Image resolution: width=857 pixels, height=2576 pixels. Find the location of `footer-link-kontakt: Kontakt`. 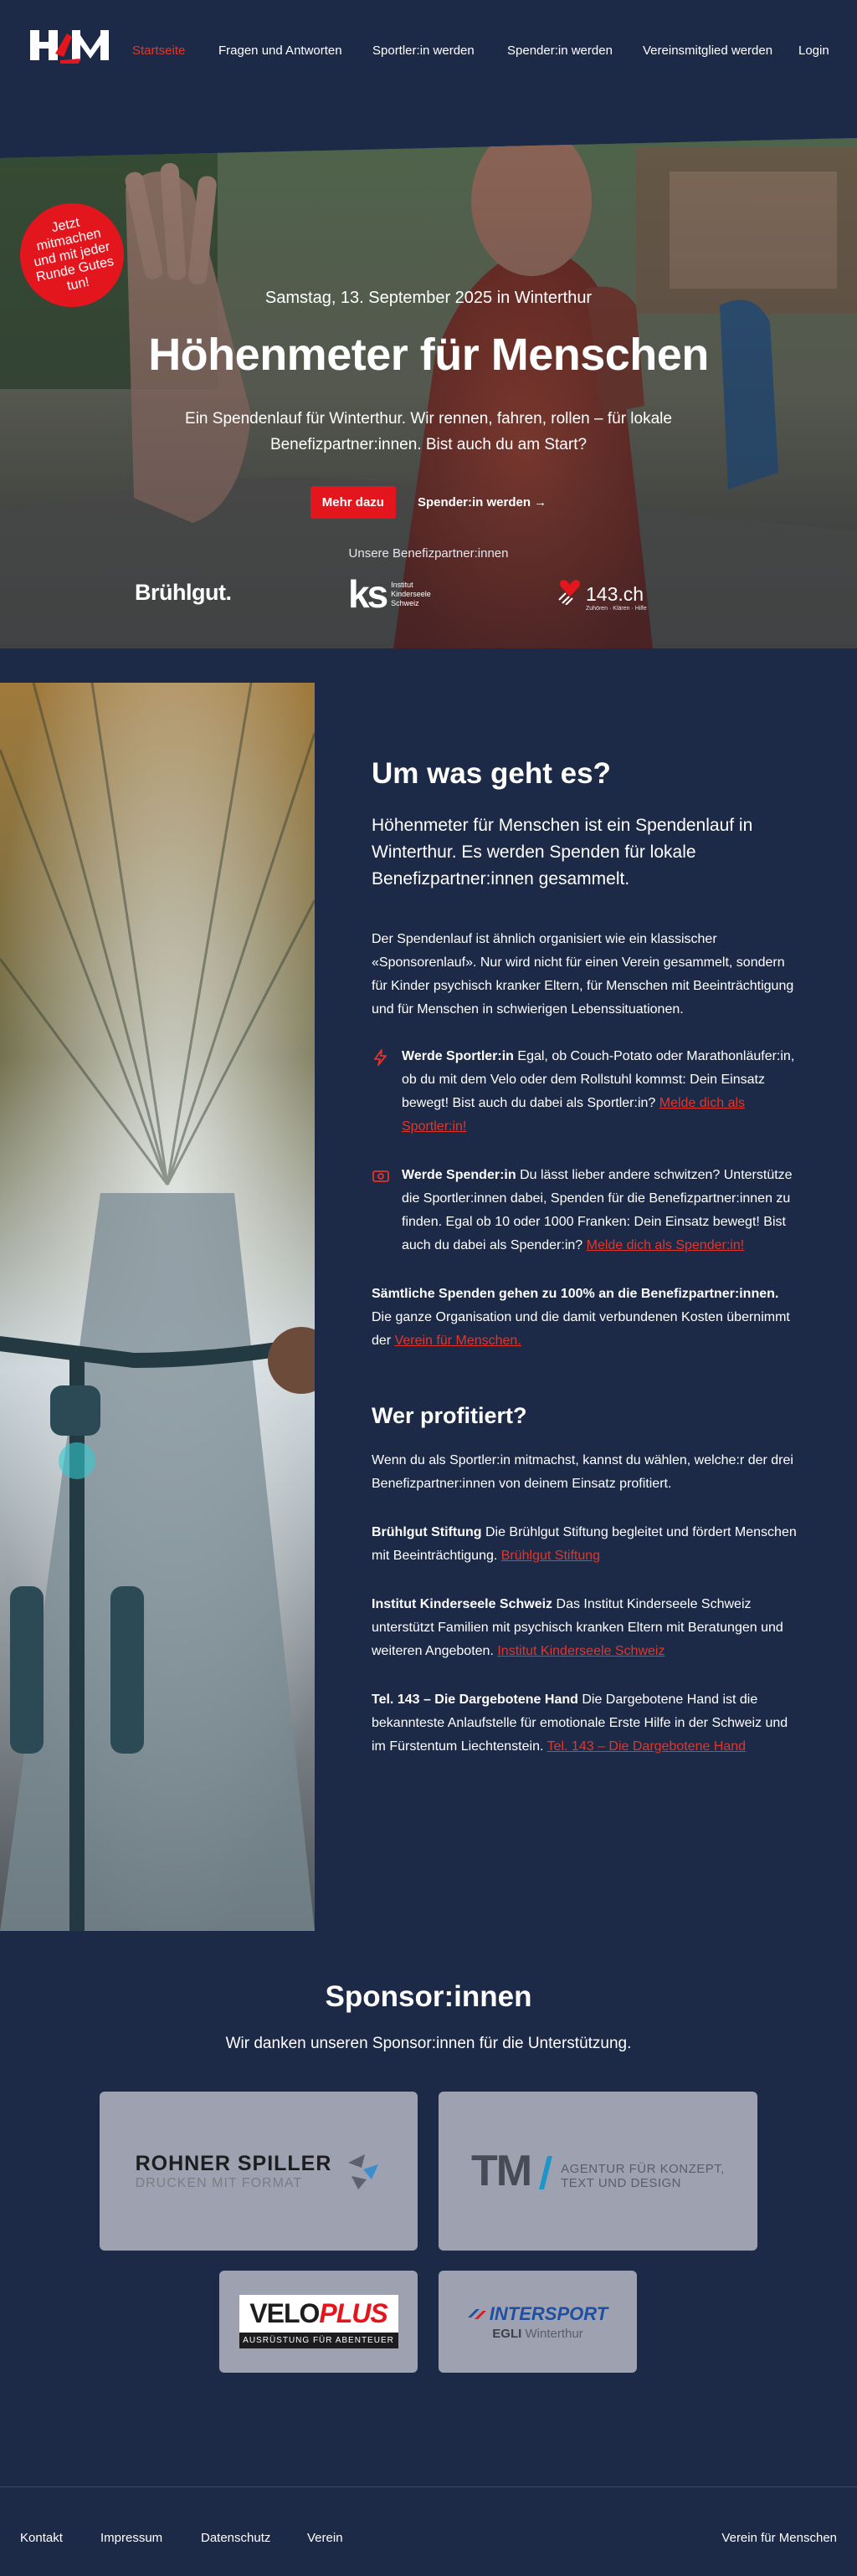

footer-link-kontakt: Kontakt is located at coordinates (60, 2538).